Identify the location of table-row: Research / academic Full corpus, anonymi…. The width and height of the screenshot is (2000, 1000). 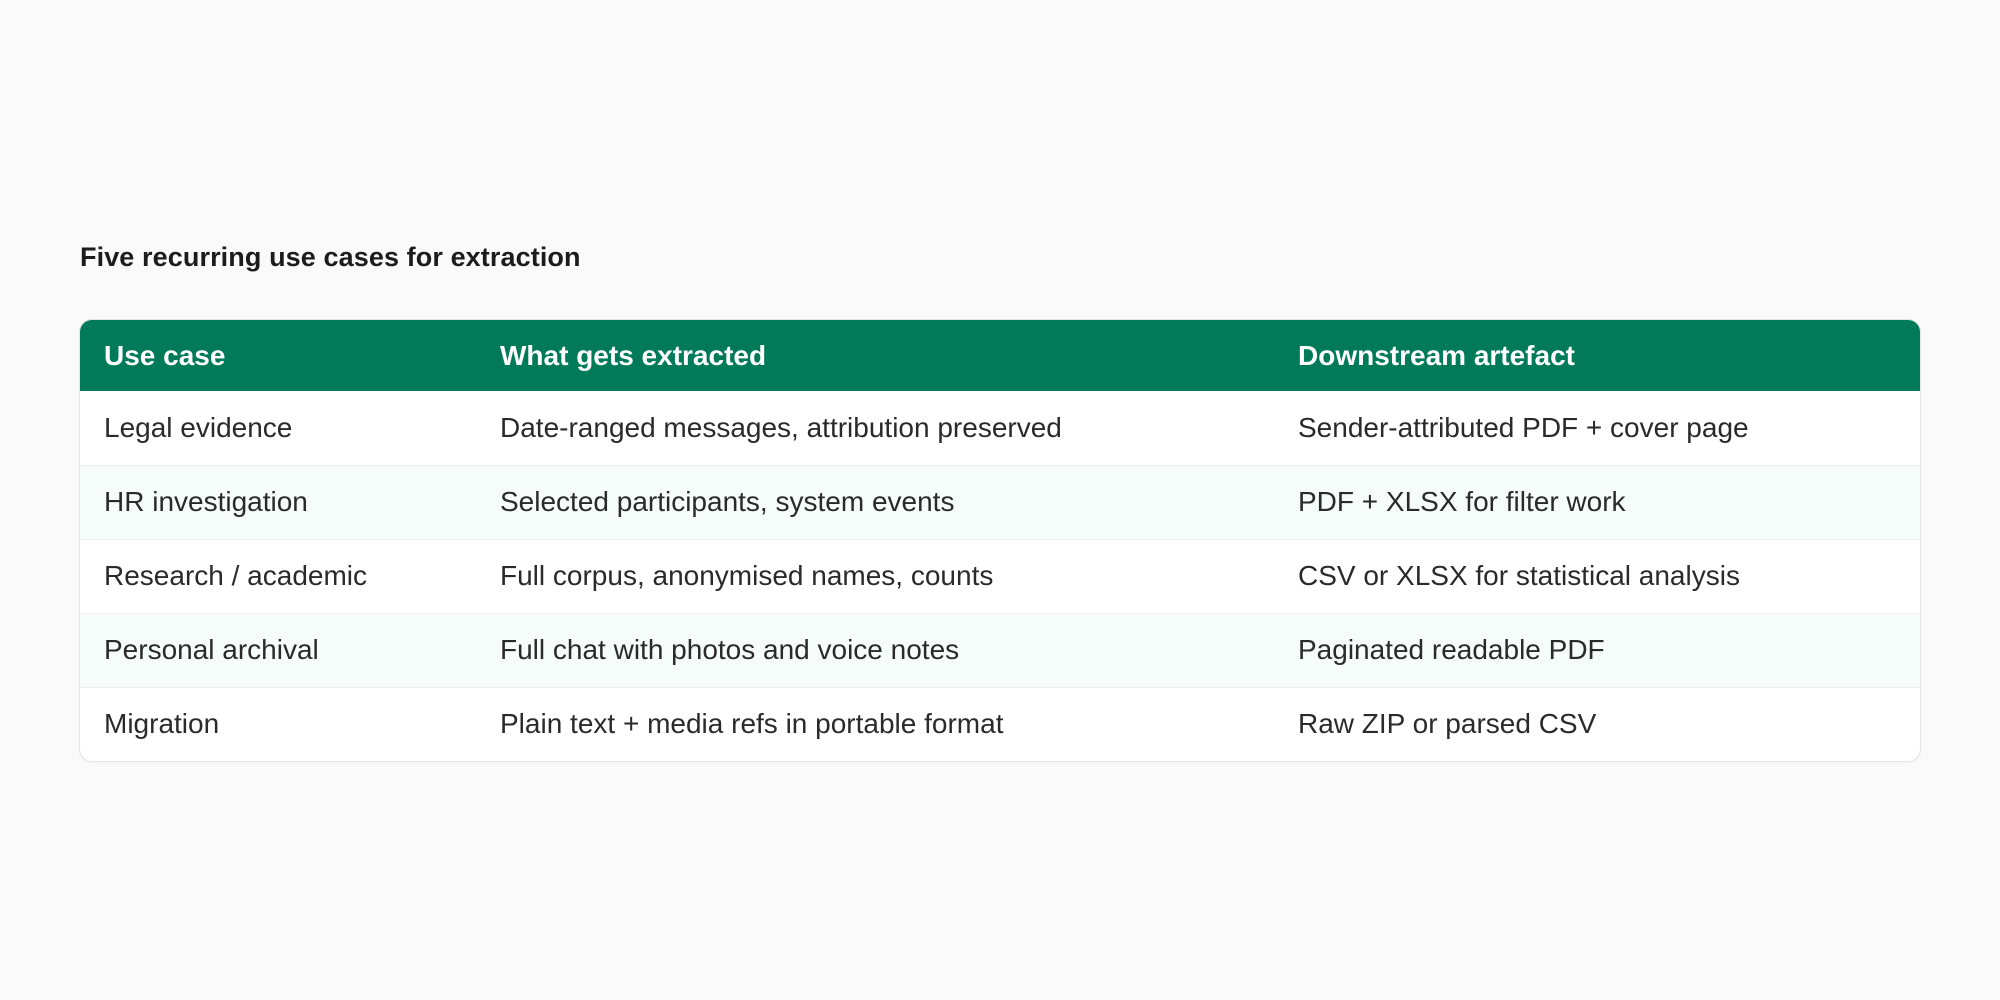
(1000, 575).